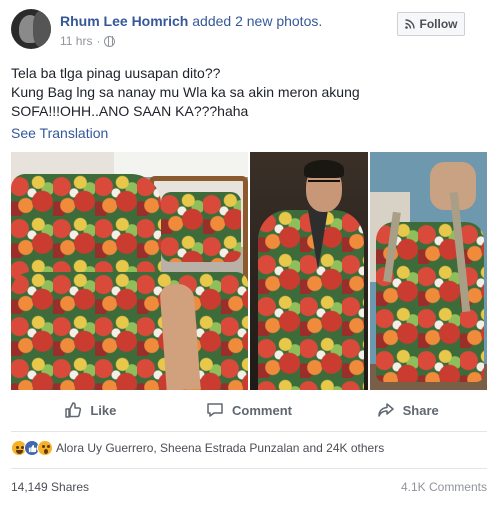  What do you see at coordinates (50, 487) in the screenshot?
I see `shares-count: 14,149 Shares` at bounding box center [50, 487].